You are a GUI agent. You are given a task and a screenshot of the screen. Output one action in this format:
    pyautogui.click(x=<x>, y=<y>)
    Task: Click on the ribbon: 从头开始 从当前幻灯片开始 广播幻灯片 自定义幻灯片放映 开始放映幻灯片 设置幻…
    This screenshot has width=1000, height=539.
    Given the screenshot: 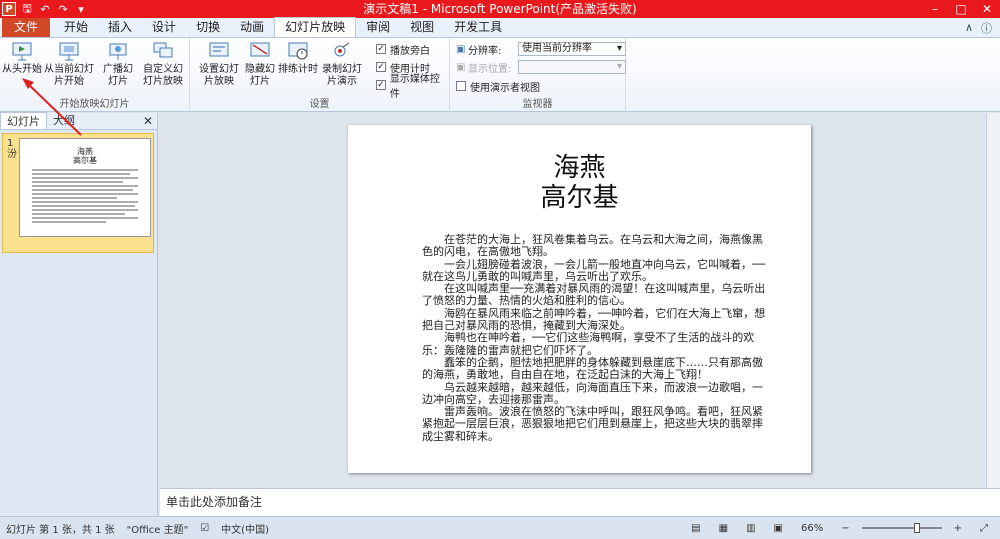 What is the action you would take?
    pyautogui.click(x=500, y=75)
    